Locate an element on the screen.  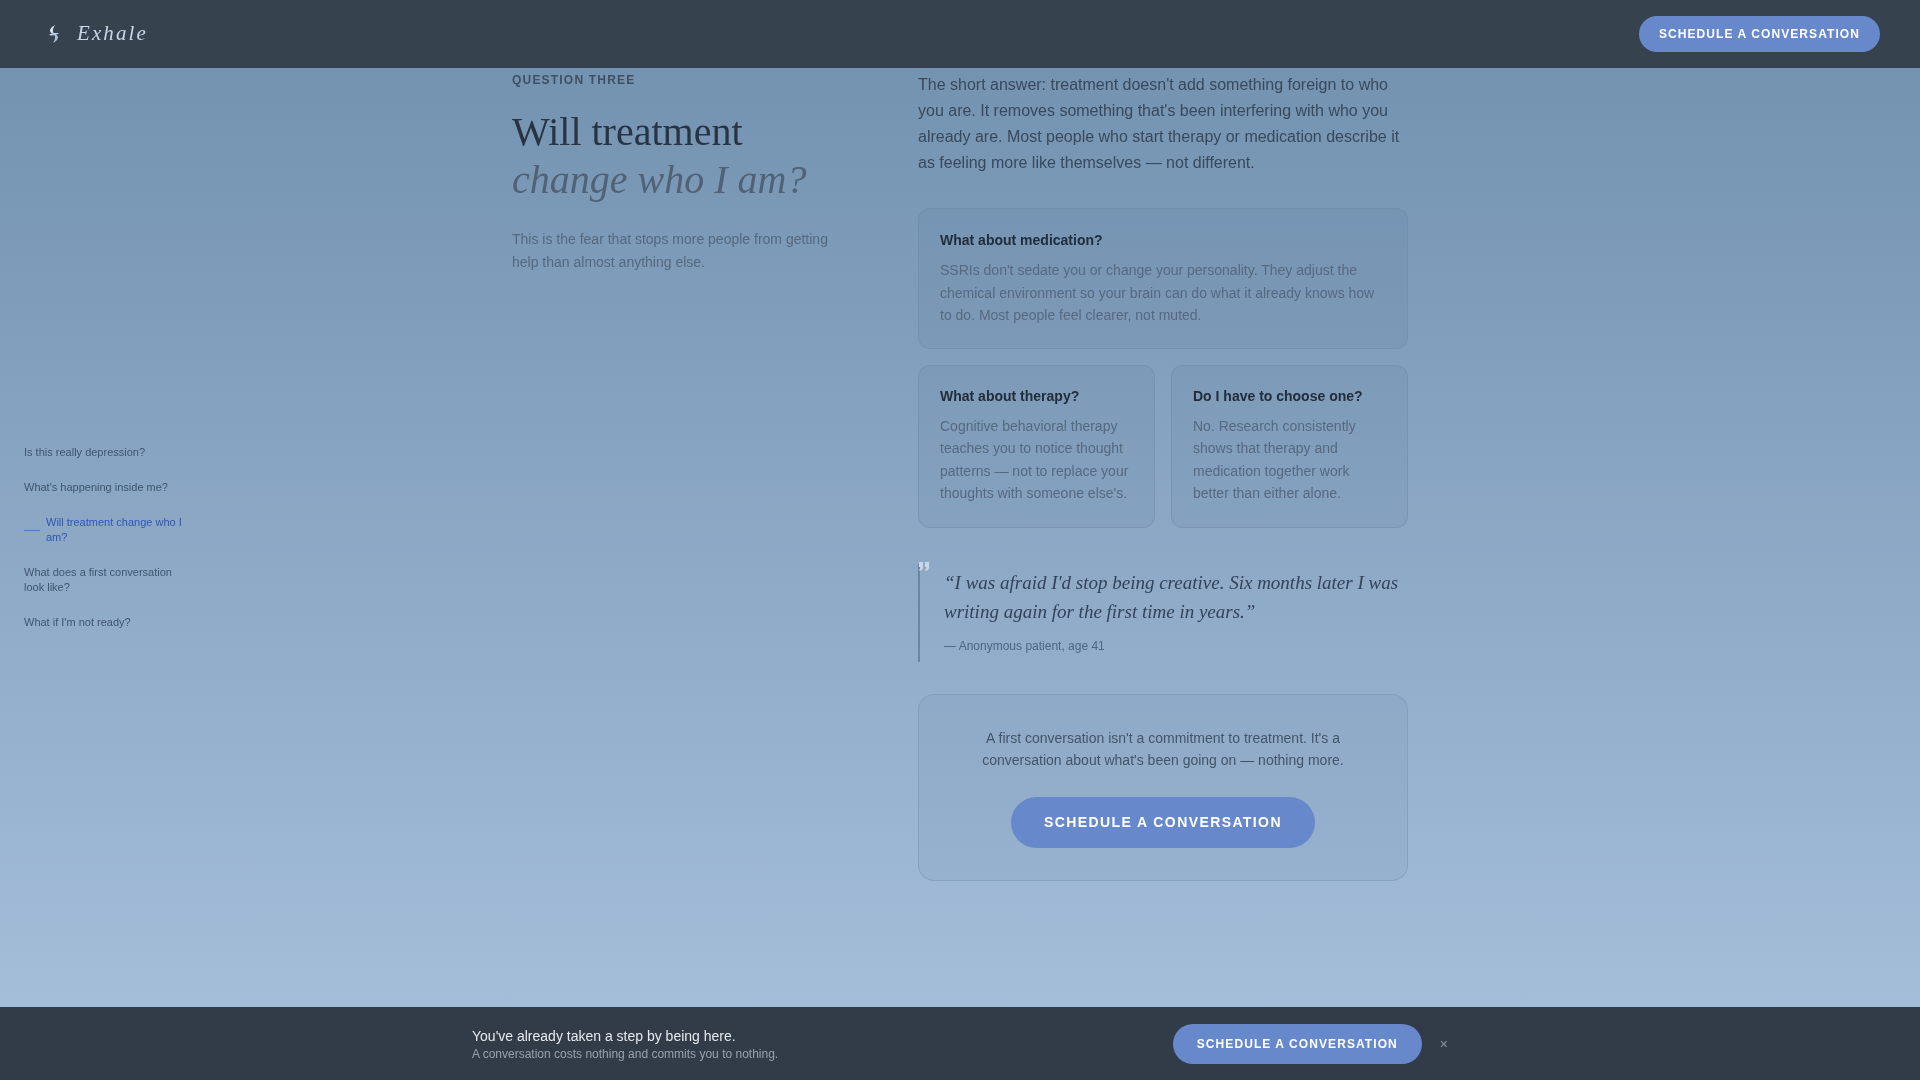
question-title: Will treatment is located at coordinates (628, 132).